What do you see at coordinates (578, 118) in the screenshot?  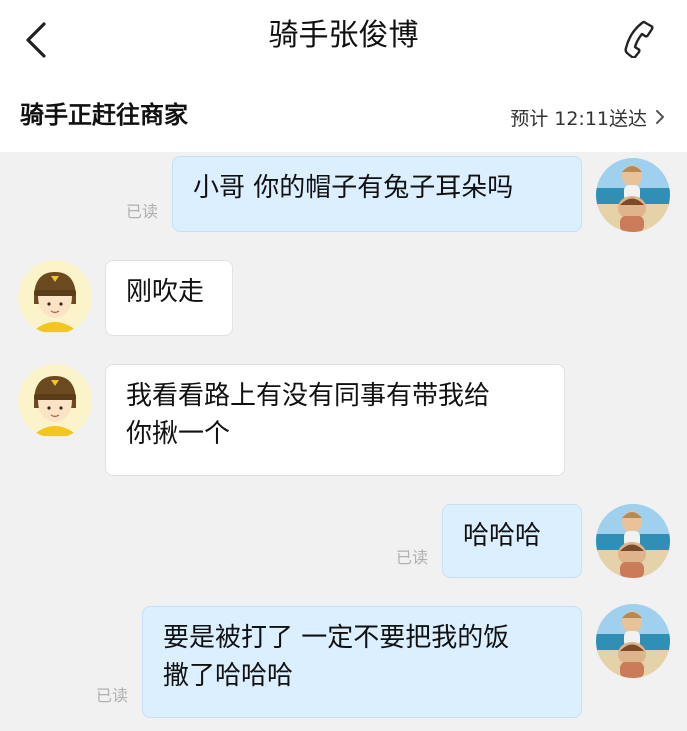 I see `eta-text: 预计 12:11送达` at bounding box center [578, 118].